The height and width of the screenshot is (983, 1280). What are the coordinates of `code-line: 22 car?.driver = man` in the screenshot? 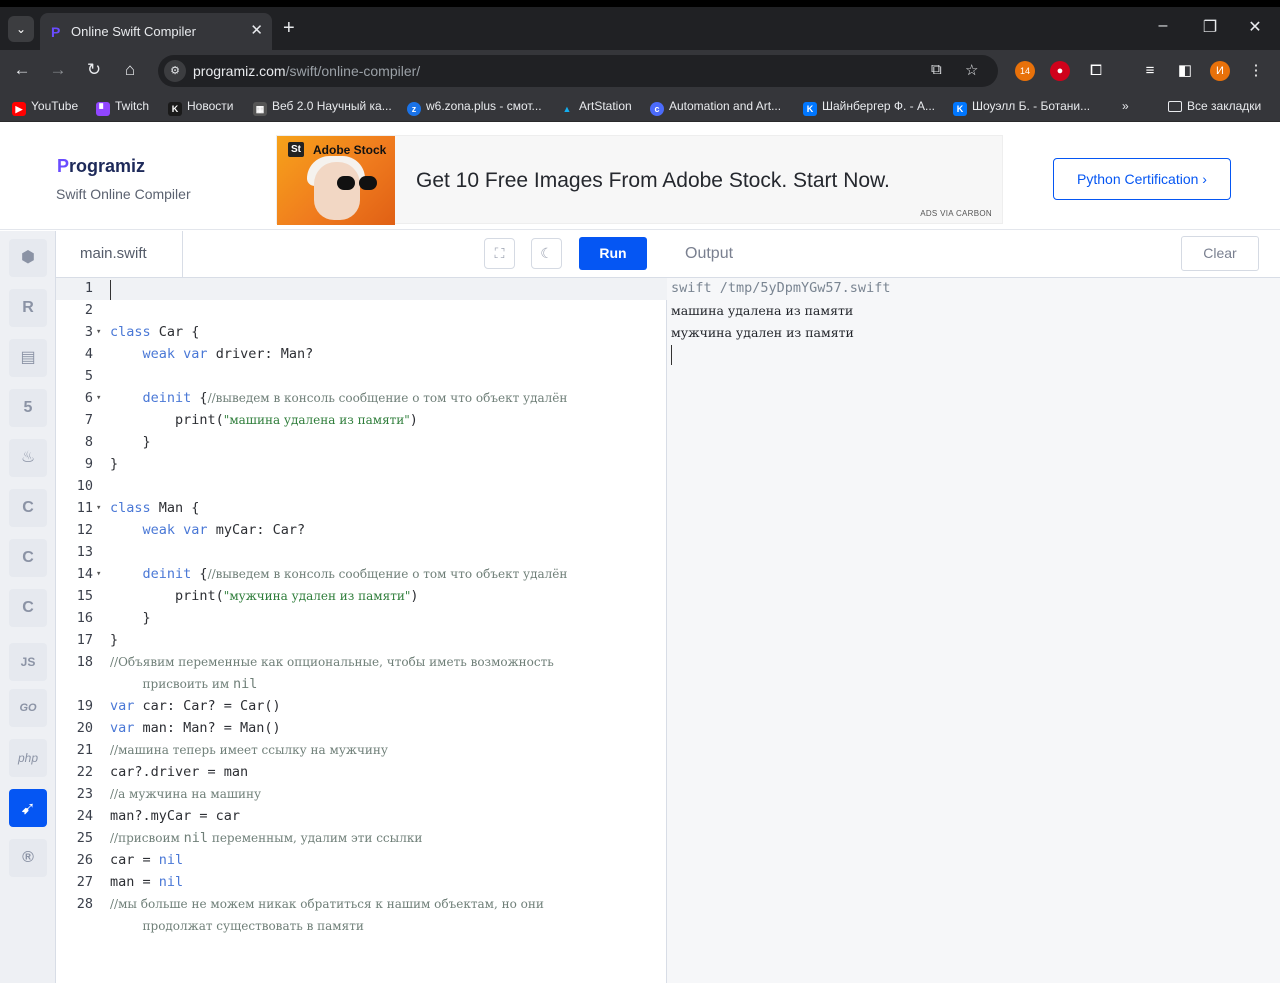 It's located at (162, 772).